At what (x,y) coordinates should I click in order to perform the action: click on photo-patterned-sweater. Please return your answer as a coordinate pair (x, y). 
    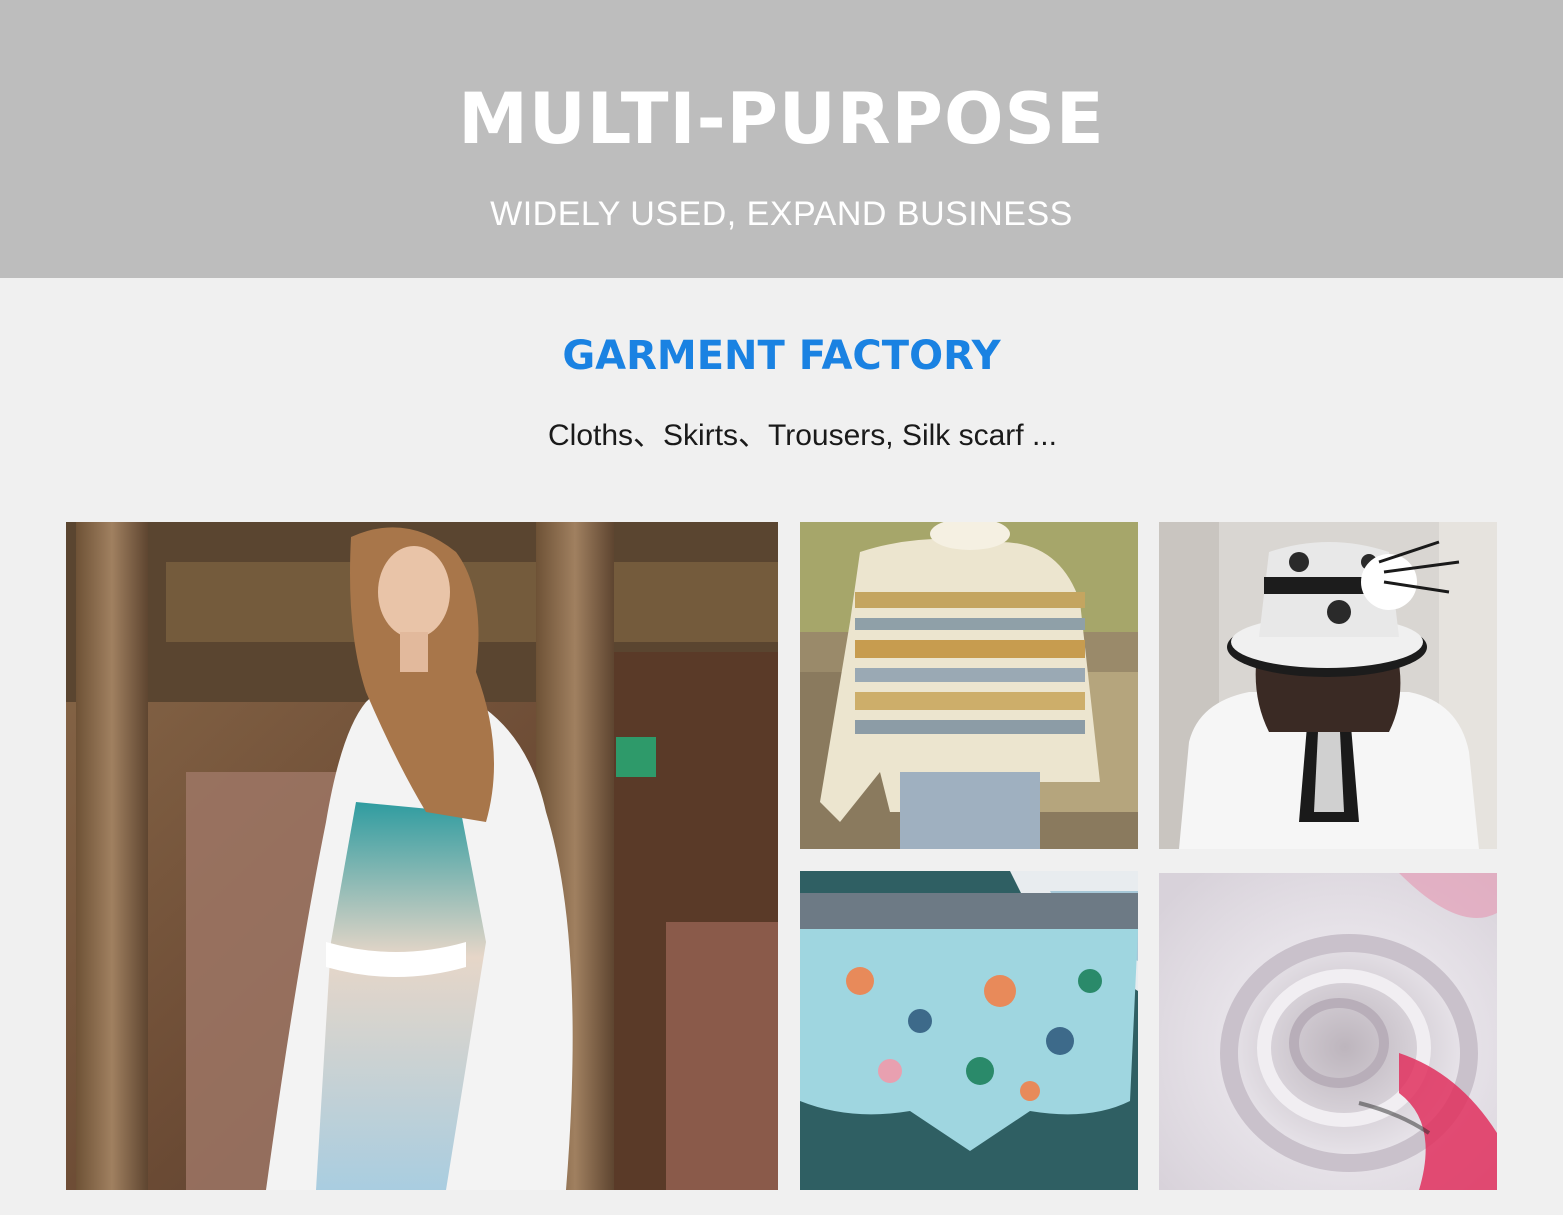
    Looking at the image, I should click on (969, 685).